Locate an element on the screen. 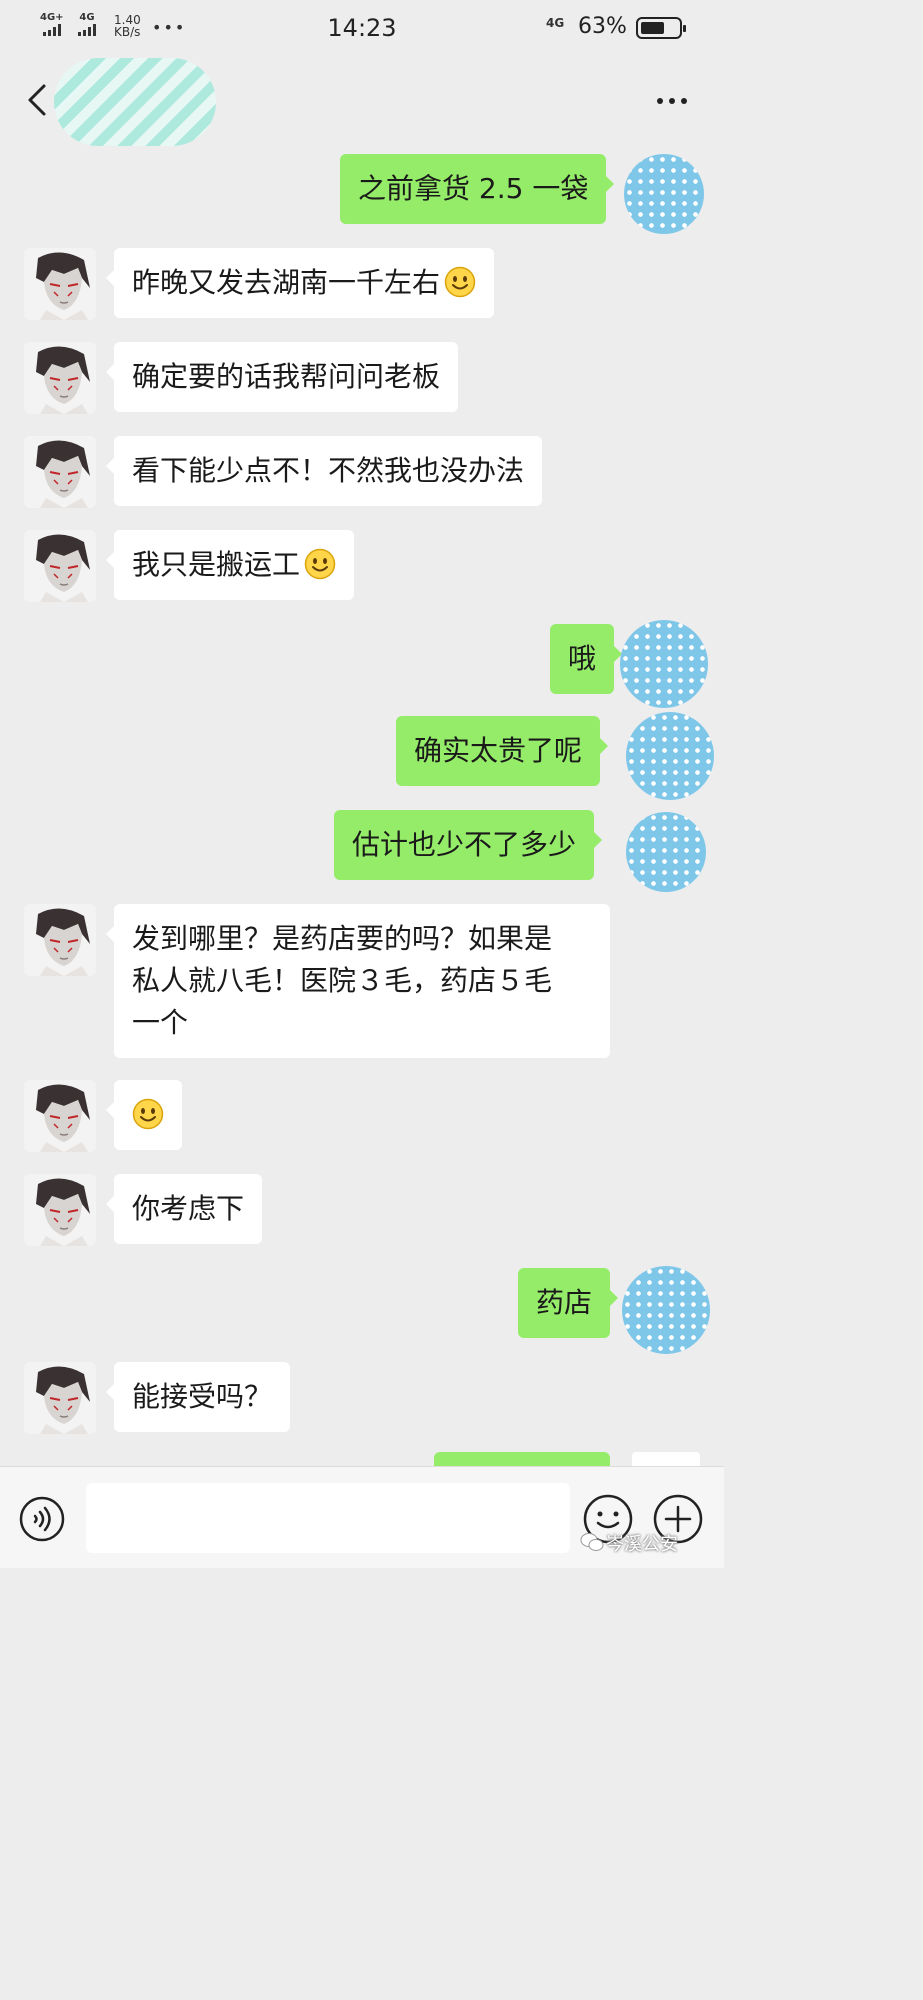 The image size is (923, 2000). voice-button is located at coordinates (42, 1519).